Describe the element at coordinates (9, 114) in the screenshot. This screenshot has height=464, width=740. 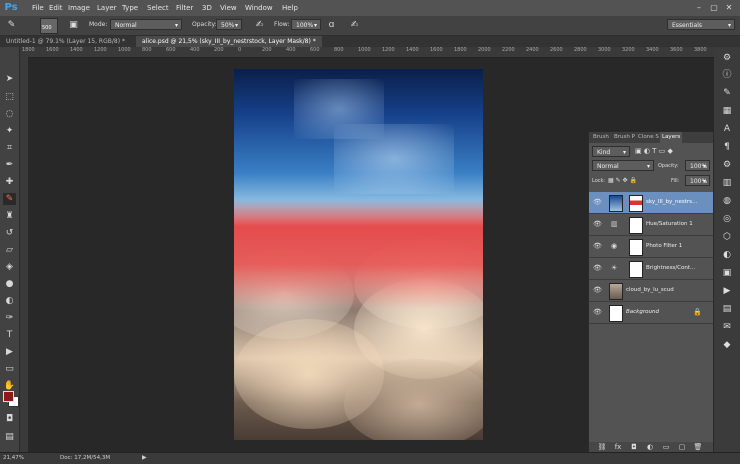
I see `lasso-tool-icon: ◌` at that location.